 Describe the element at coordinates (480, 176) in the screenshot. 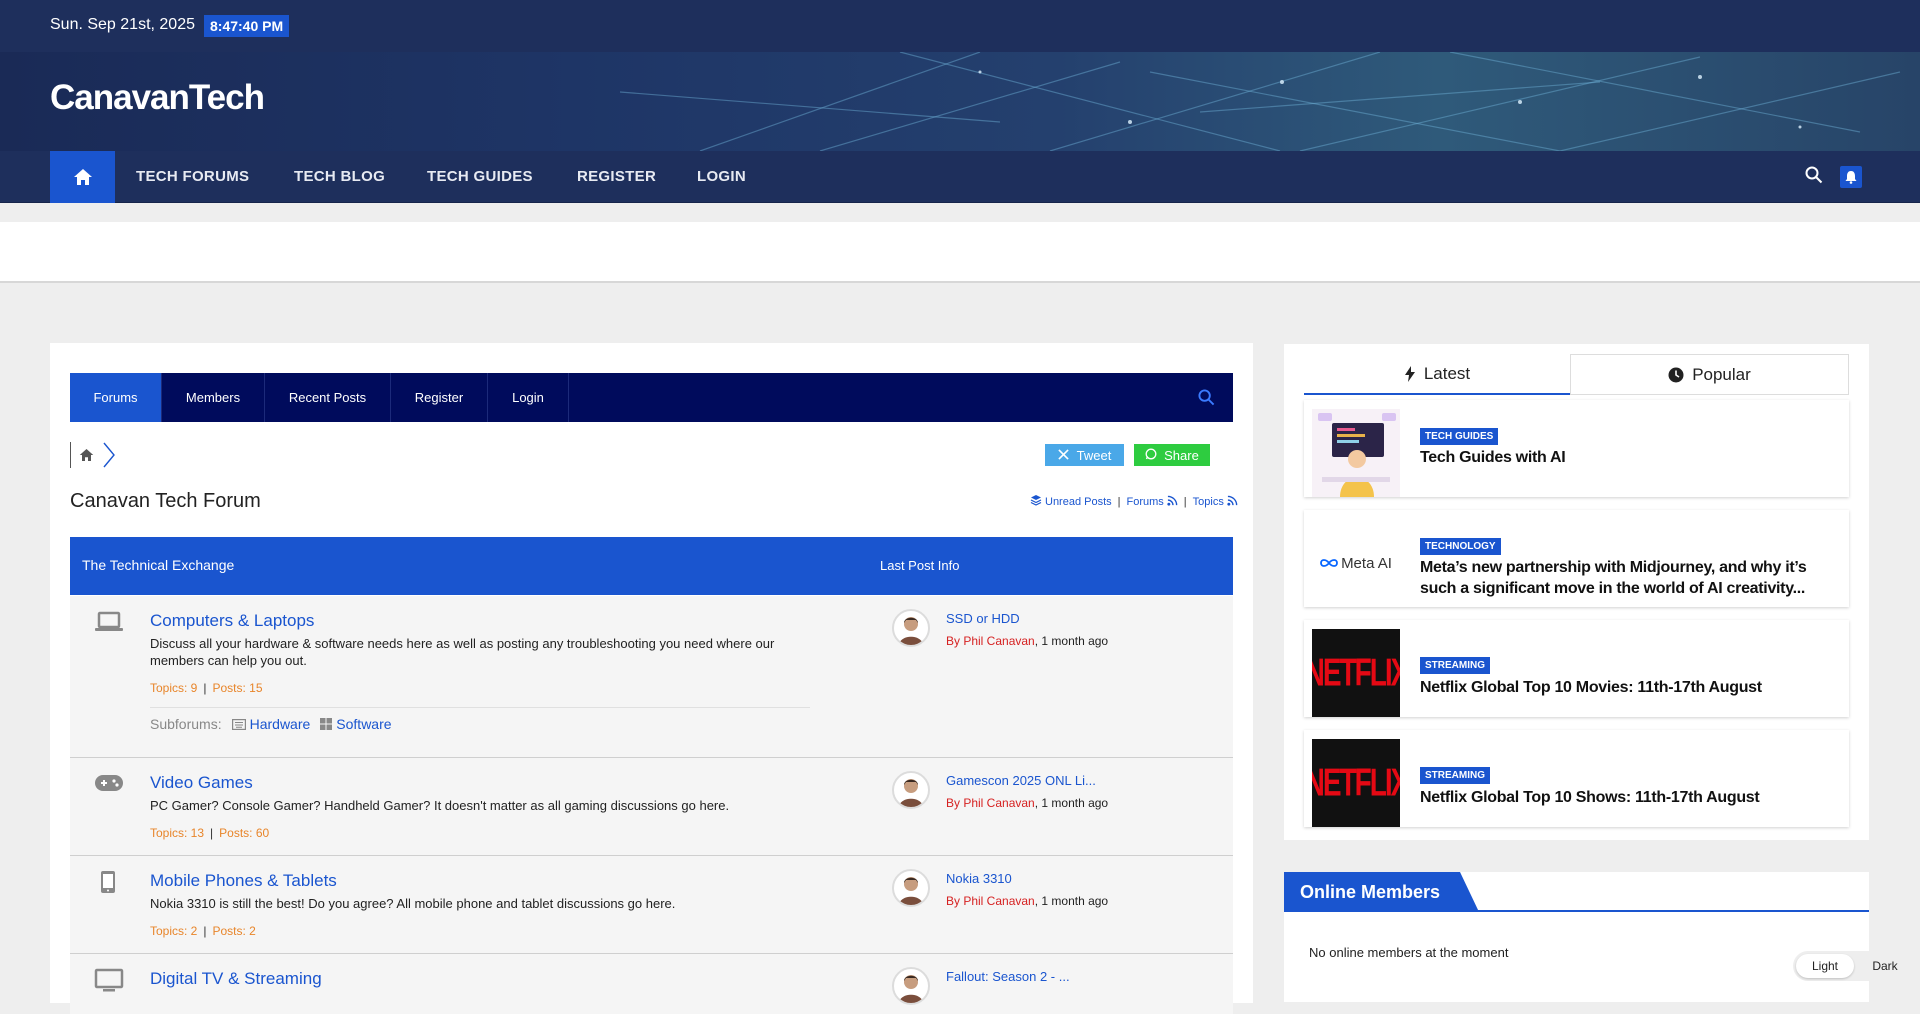

I see `nav-tech-guides: TECH GUIDES` at that location.